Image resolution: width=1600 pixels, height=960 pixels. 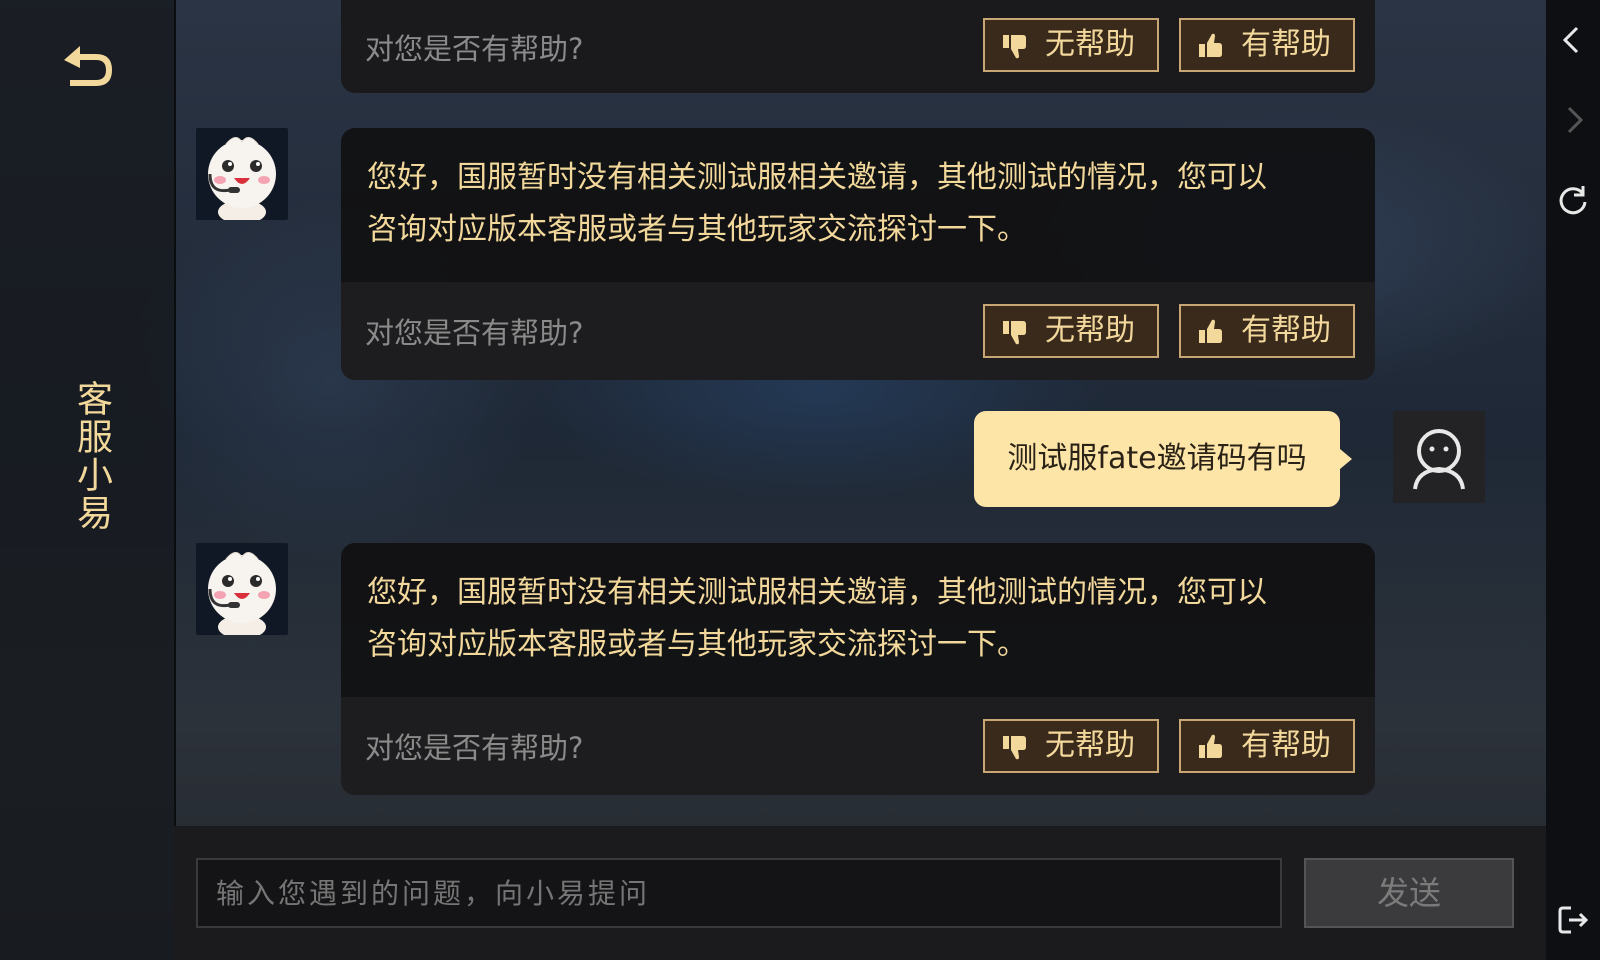 What do you see at coordinates (1573, 40) in the screenshot?
I see `chevron-left-icon` at bounding box center [1573, 40].